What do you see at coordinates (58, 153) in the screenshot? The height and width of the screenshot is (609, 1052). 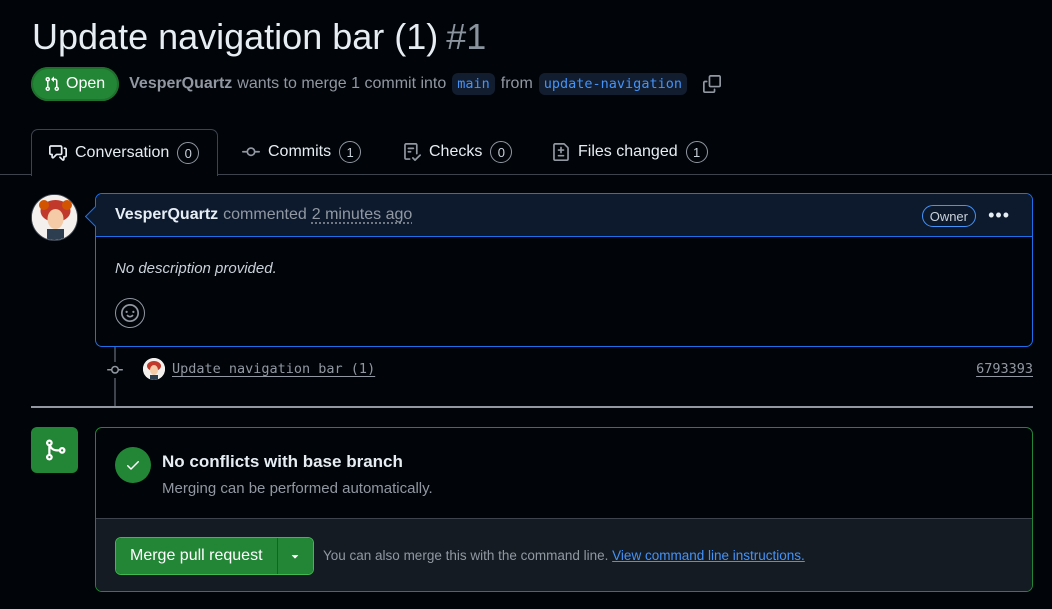 I see `comment-discussion-icon` at bounding box center [58, 153].